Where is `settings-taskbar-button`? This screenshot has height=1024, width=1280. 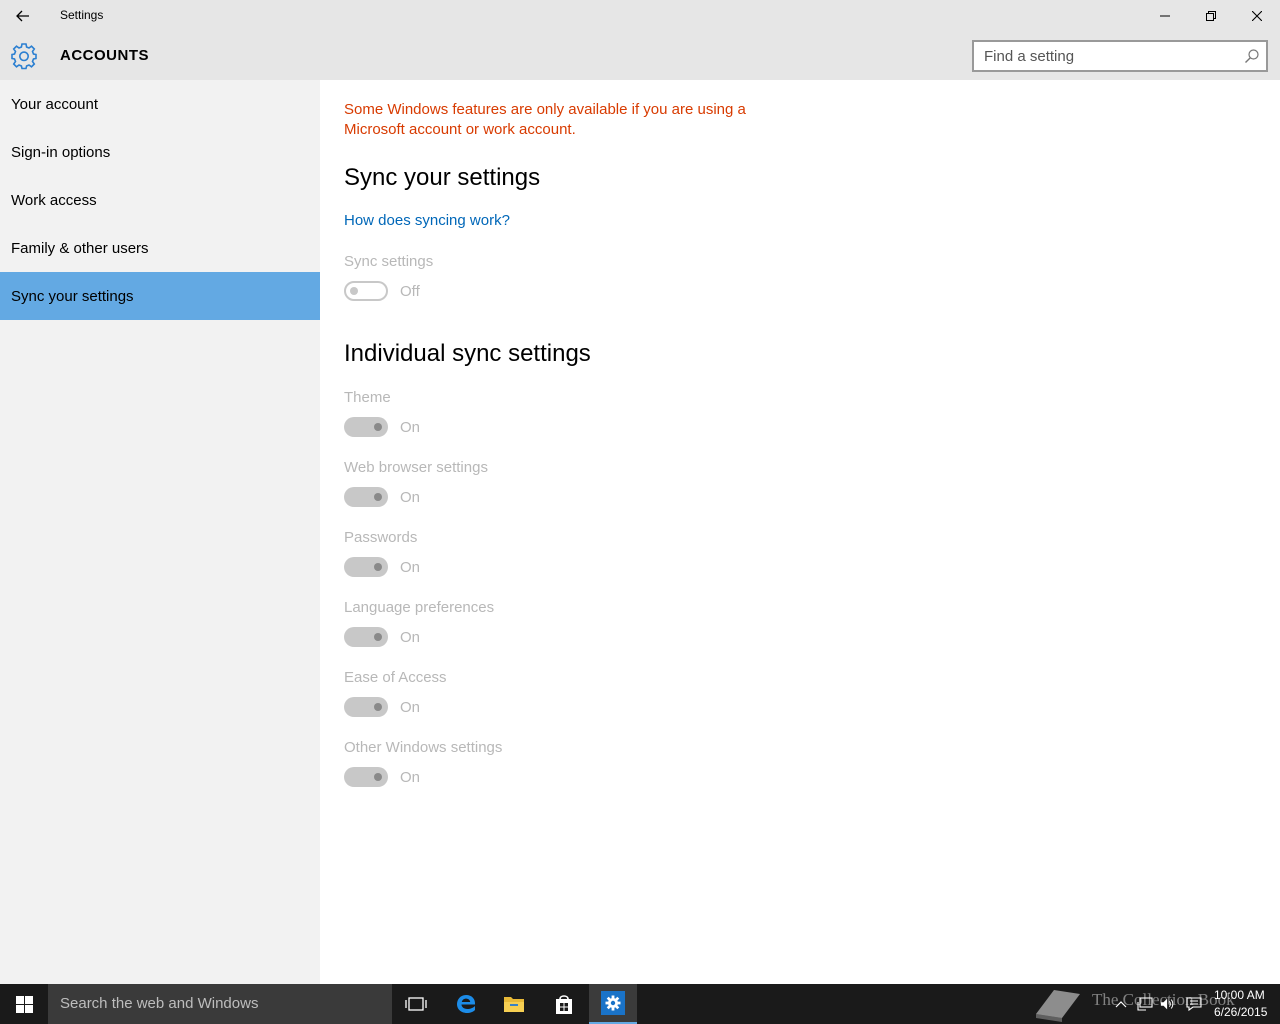 settings-taskbar-button is located at coordinates (613, 1004).